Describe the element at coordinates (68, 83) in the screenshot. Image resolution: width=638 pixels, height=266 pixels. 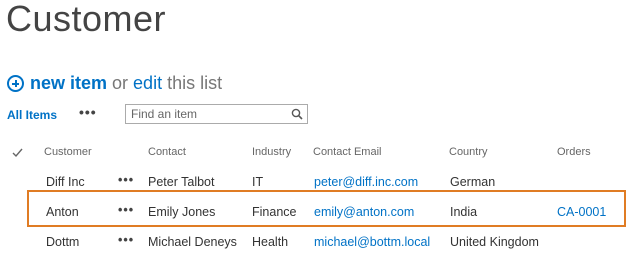
I see `new-item-link: new item` at that location.